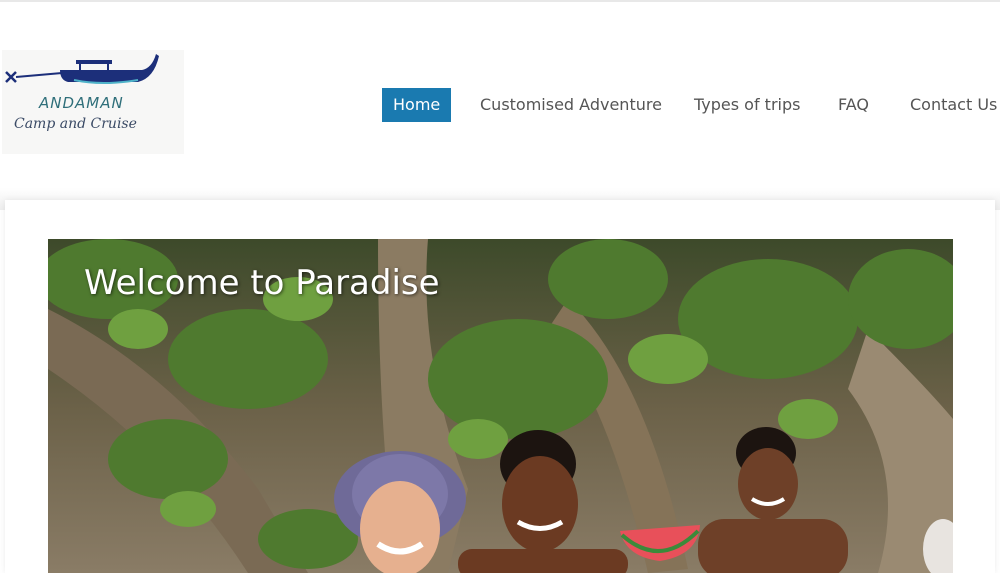 This screenshot has height=573, width=1000. I want to click on nav-item-home: Home, so click(417, 105).